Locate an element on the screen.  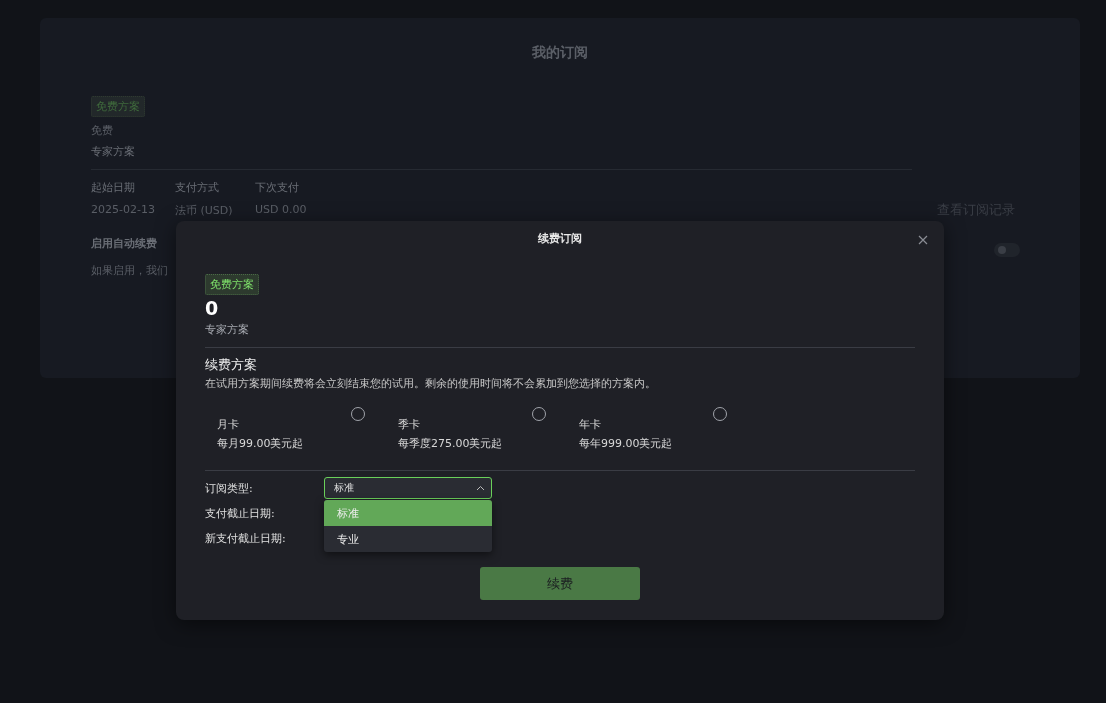
info-value: 法币 (USD) is located at coordinates (204, 210).